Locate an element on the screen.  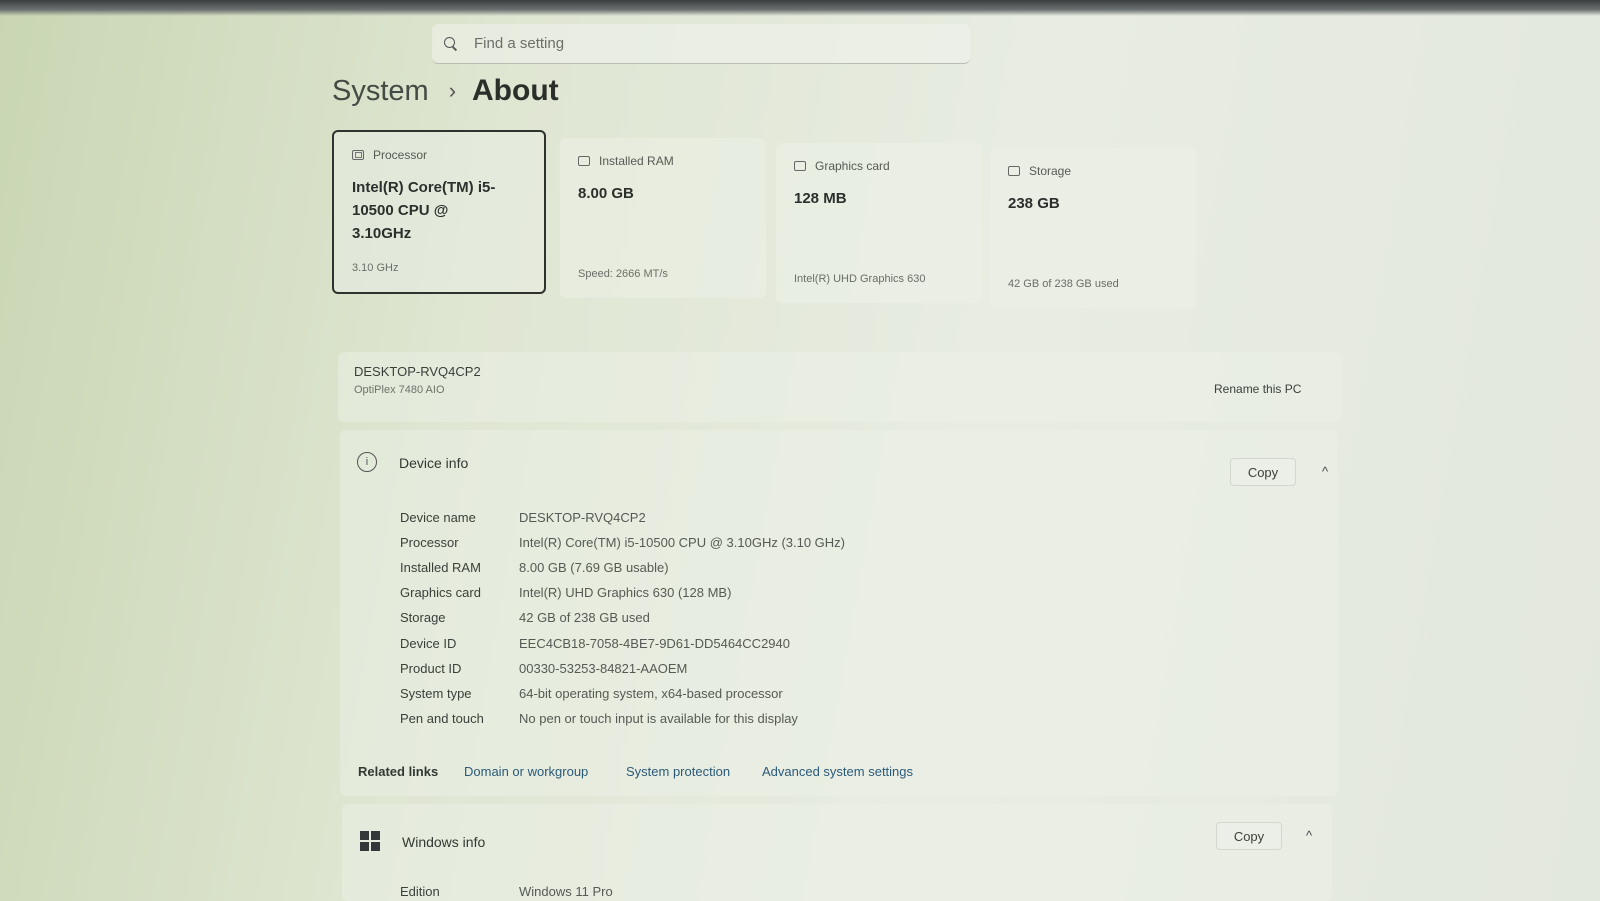
installed-ram-card: Installed RAM 8.00 GB Speed: 2666 MT/s is located at coordinates (663, 218).